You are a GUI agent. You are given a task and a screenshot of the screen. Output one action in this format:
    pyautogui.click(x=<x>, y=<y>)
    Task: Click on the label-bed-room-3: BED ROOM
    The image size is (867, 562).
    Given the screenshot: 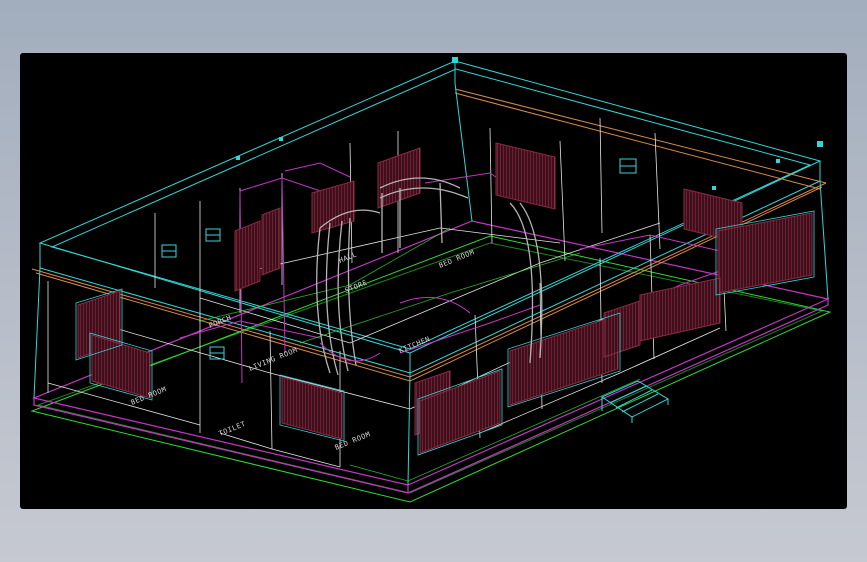 What is the action you would take?
    pyautogui.click(x=457, y=259)
    